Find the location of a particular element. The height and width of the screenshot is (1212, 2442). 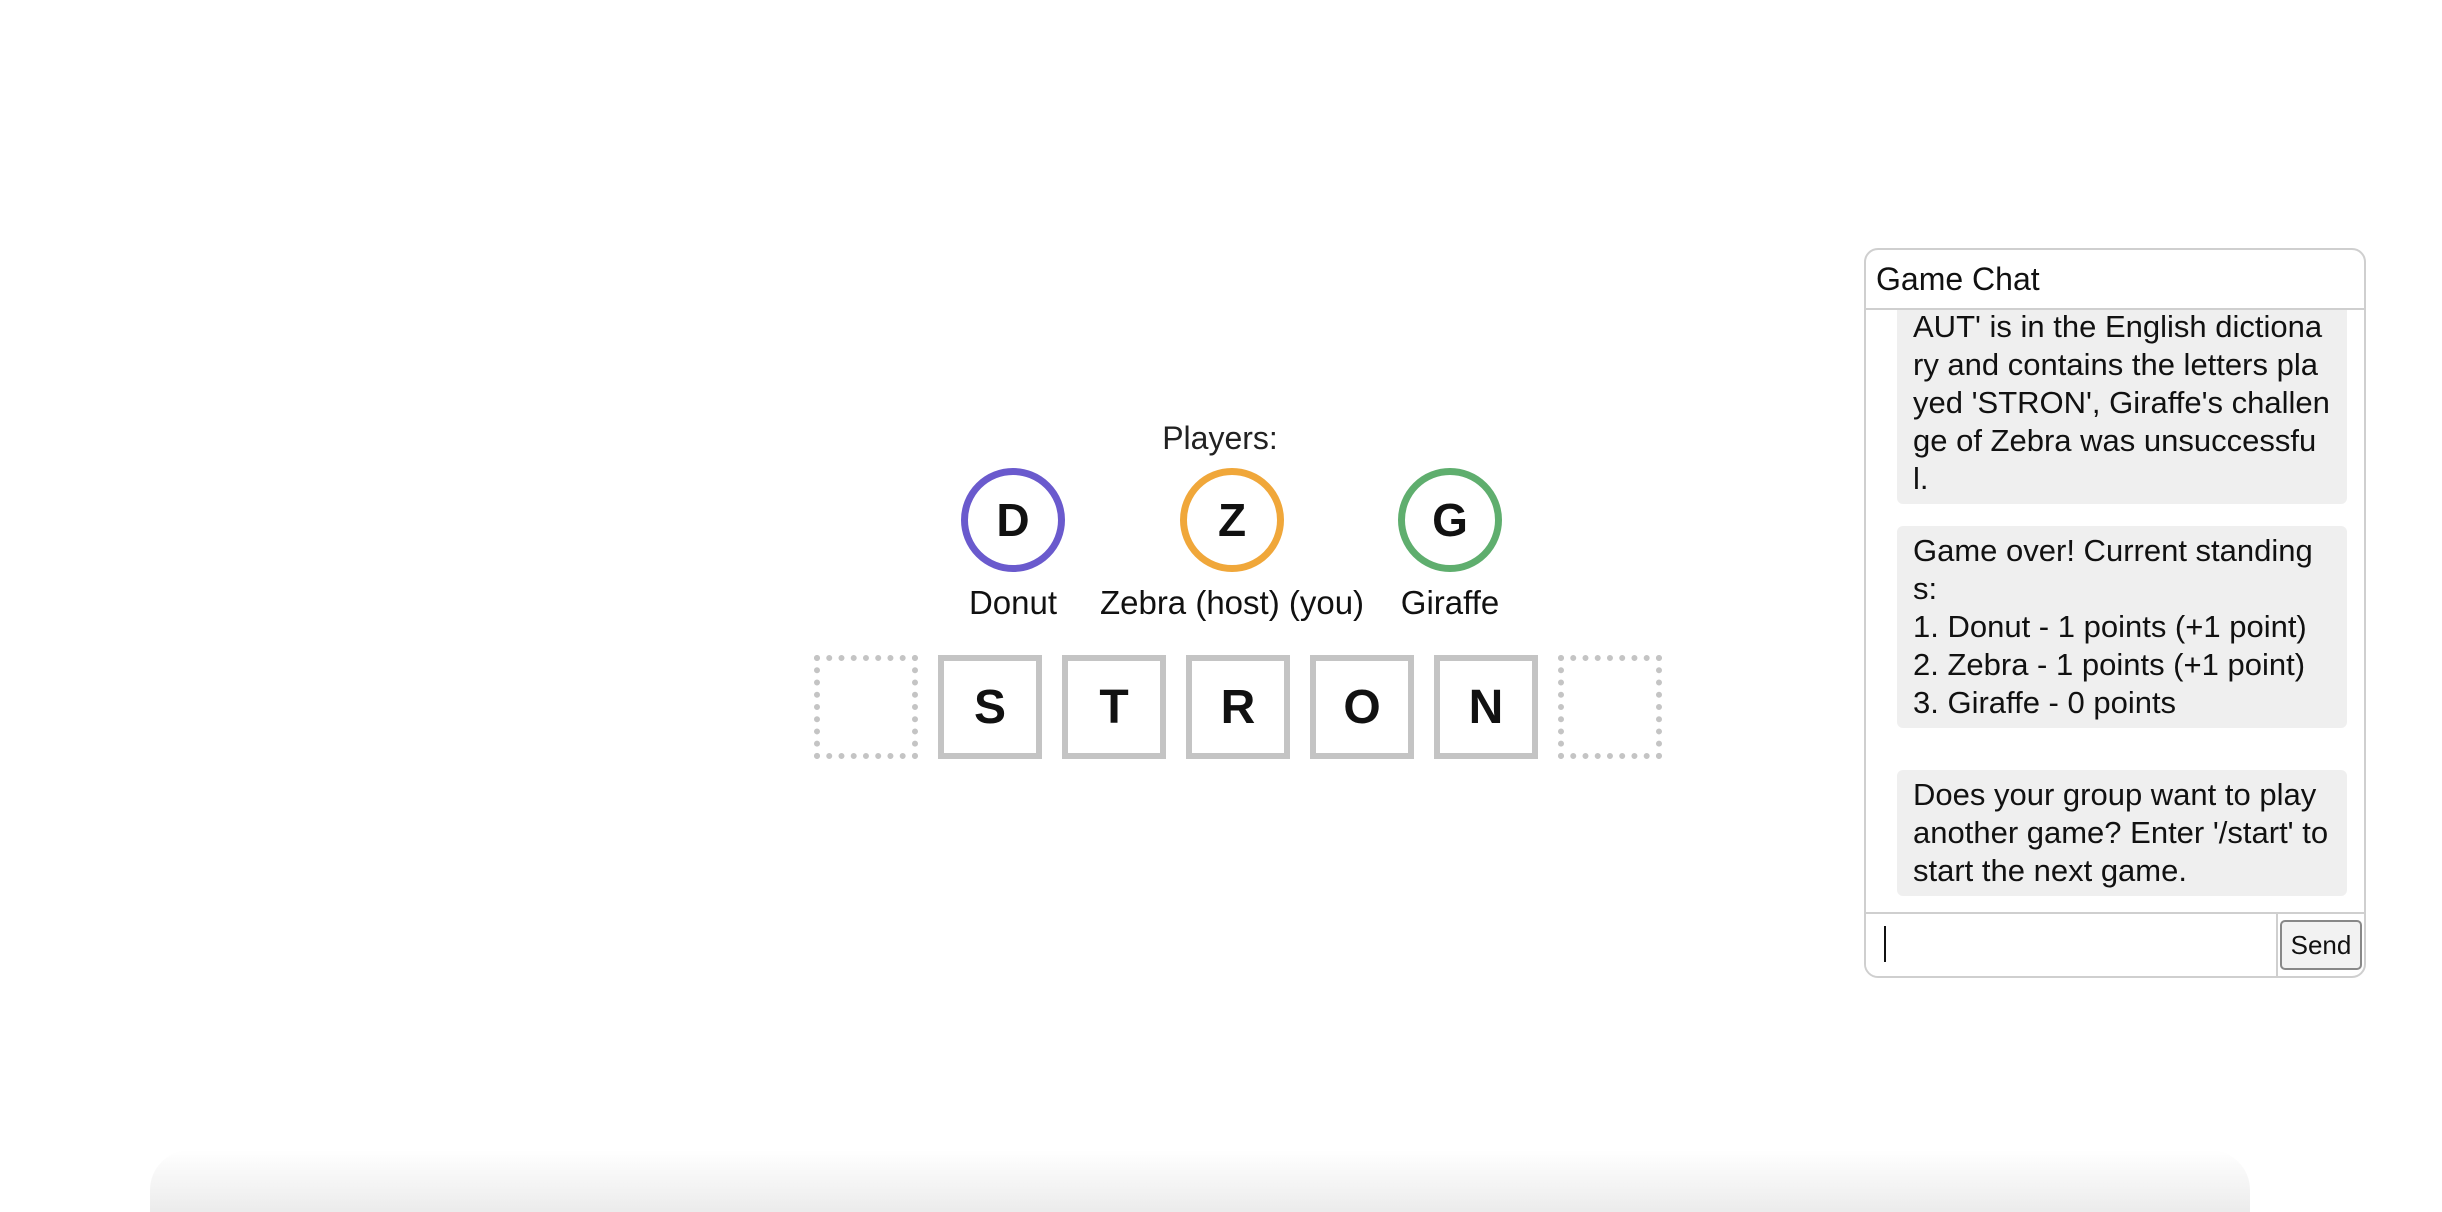

send-button: Send is located at coordinates (2321, 945).